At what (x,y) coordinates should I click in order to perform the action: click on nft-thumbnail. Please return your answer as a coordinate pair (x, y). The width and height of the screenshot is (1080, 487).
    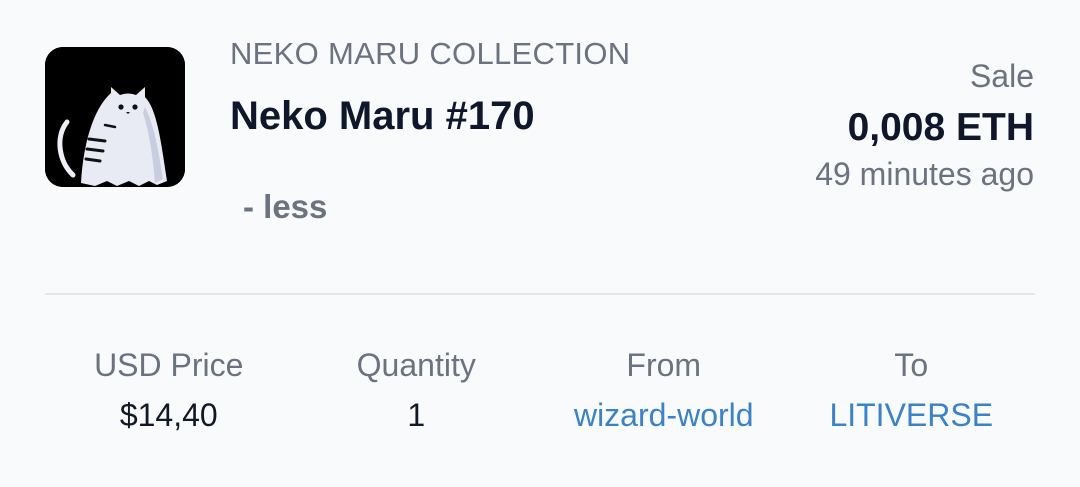
    Looking at the image, I should click on (115, 117).